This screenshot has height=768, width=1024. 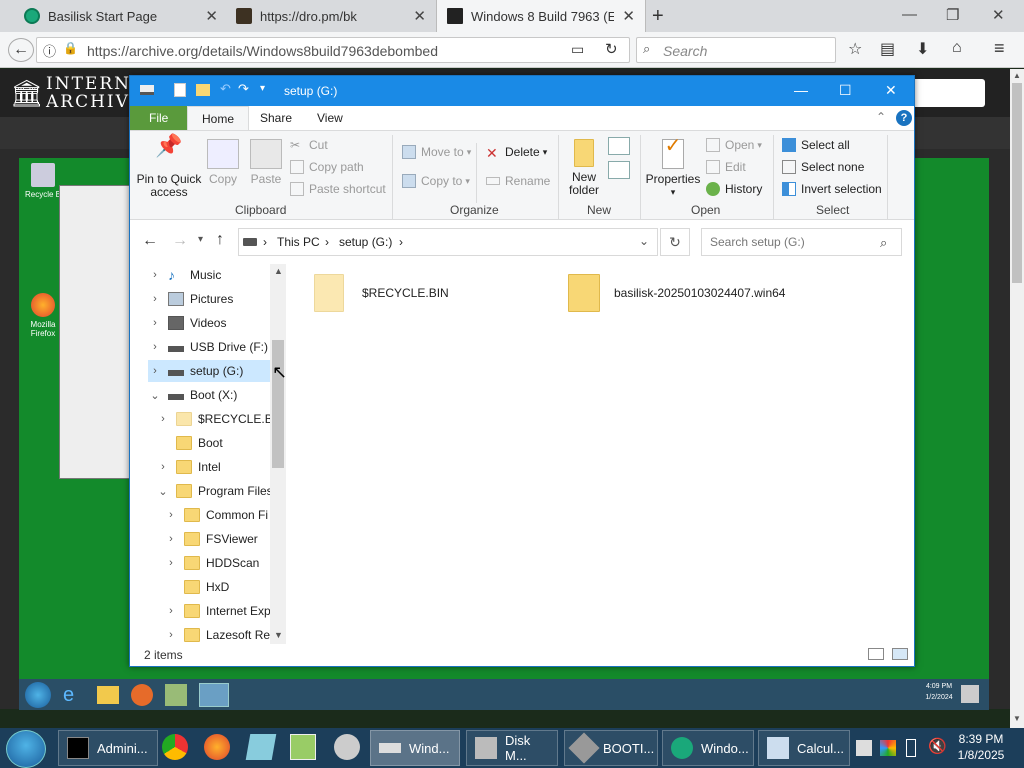 I want to click on firefox-icon, so click(x=142, y=695).